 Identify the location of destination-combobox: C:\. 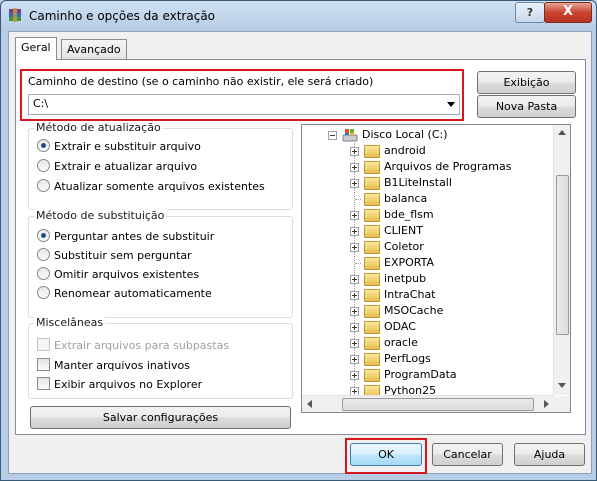
(244, 104).